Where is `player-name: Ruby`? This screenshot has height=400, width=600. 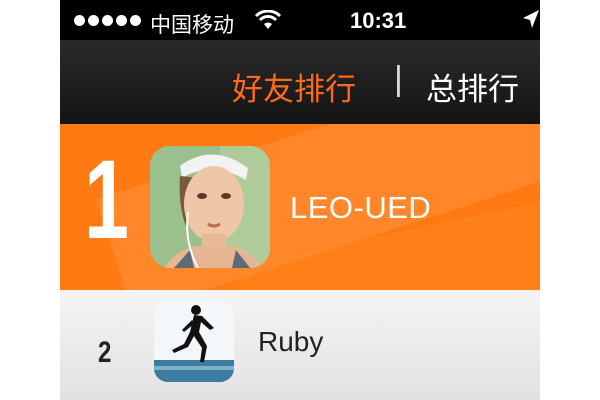 player-name: Ruby is located at coordinates (291, 341).